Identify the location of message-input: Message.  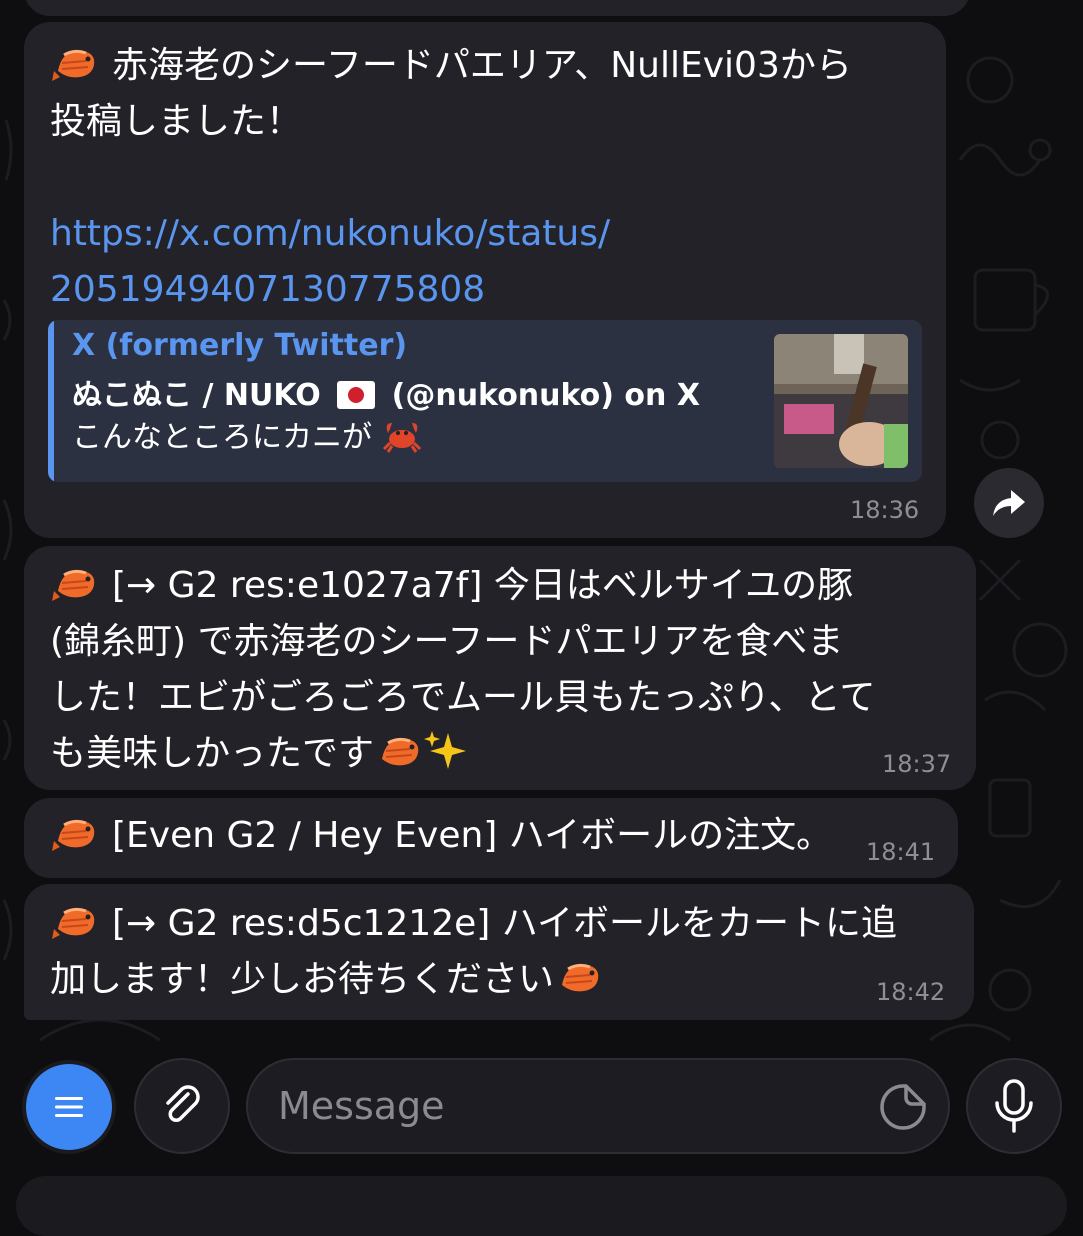
(598, 1106).